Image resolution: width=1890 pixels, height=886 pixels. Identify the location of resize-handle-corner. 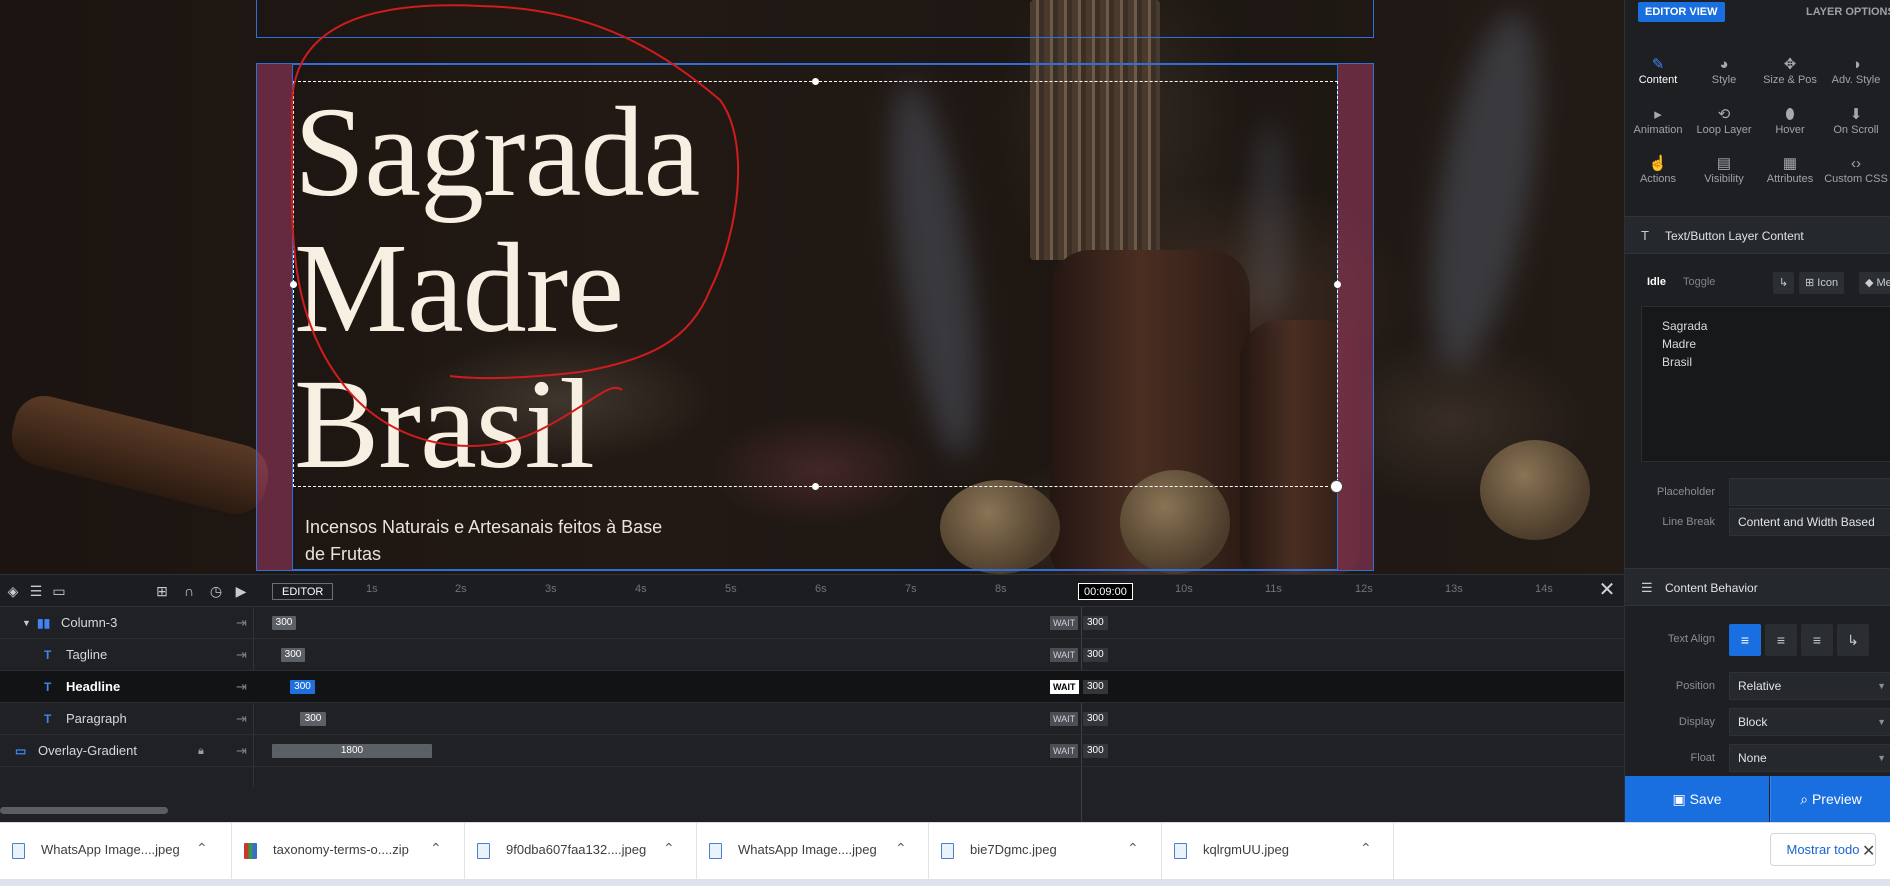
(1336, 486).